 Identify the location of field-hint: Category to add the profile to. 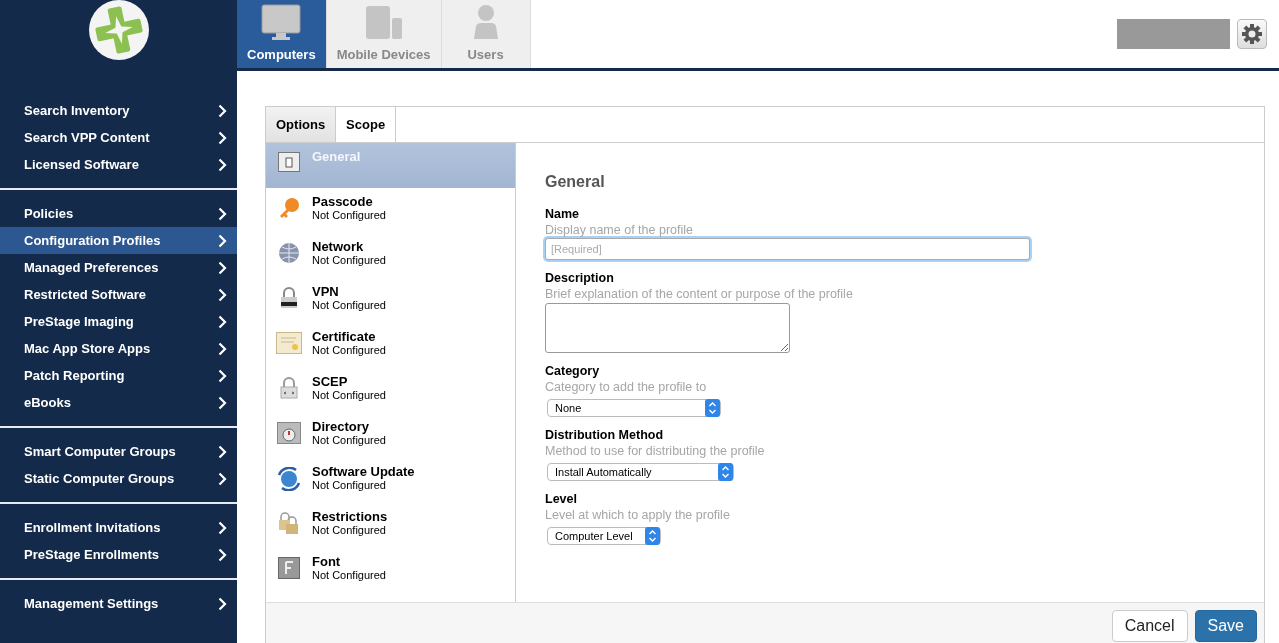
(626, 387).